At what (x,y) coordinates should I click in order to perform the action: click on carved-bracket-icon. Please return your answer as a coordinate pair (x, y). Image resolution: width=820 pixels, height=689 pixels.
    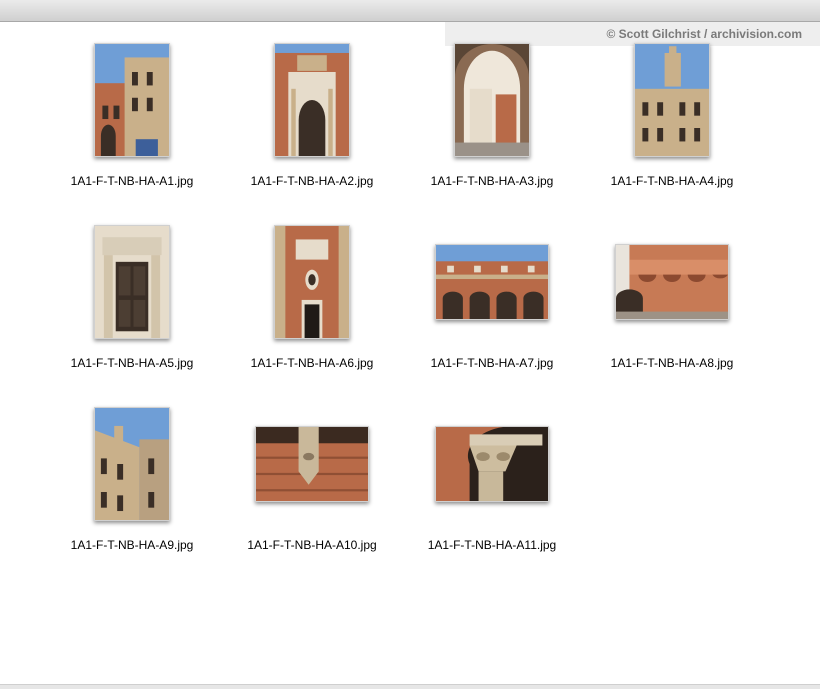
    Looking at the image, I should click on (312, 464).